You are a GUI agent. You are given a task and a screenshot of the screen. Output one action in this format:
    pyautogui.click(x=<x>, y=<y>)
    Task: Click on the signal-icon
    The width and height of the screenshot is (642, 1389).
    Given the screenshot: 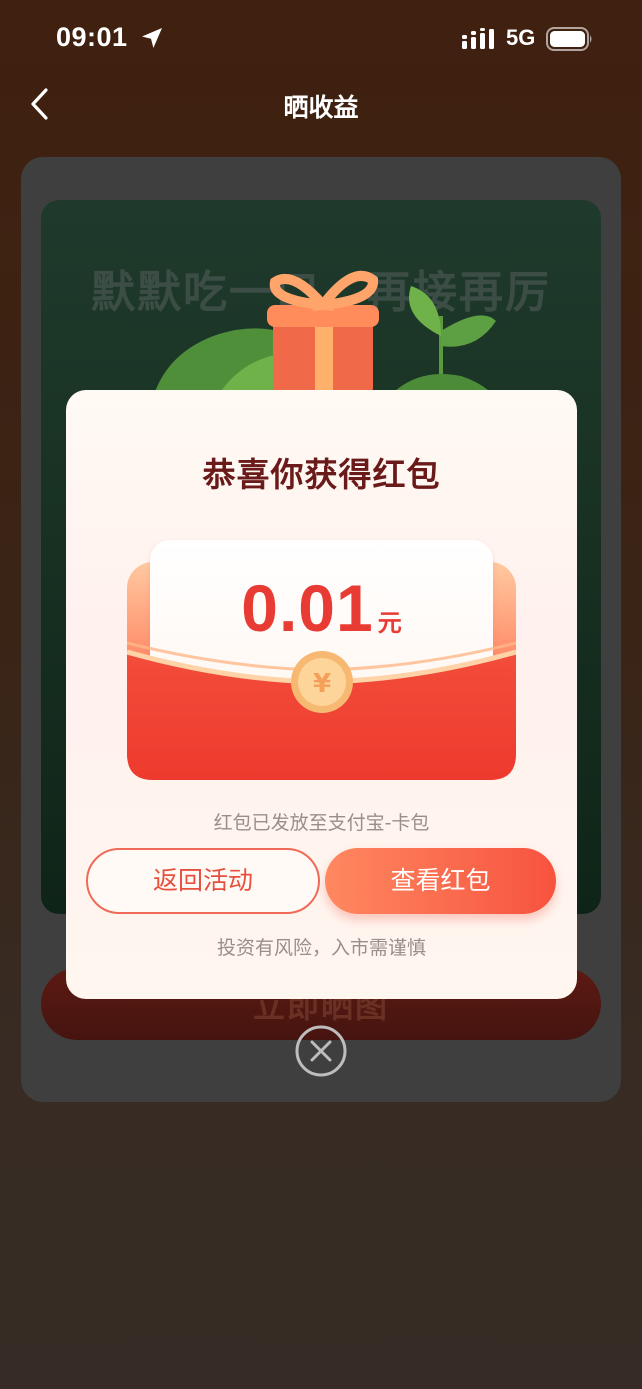 What is the action you would take?
    pyautogui.click(x=478, y=38)
    